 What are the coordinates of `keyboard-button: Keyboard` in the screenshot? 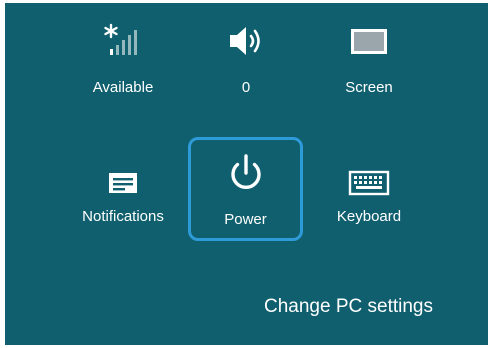 It's located at (369, 188).